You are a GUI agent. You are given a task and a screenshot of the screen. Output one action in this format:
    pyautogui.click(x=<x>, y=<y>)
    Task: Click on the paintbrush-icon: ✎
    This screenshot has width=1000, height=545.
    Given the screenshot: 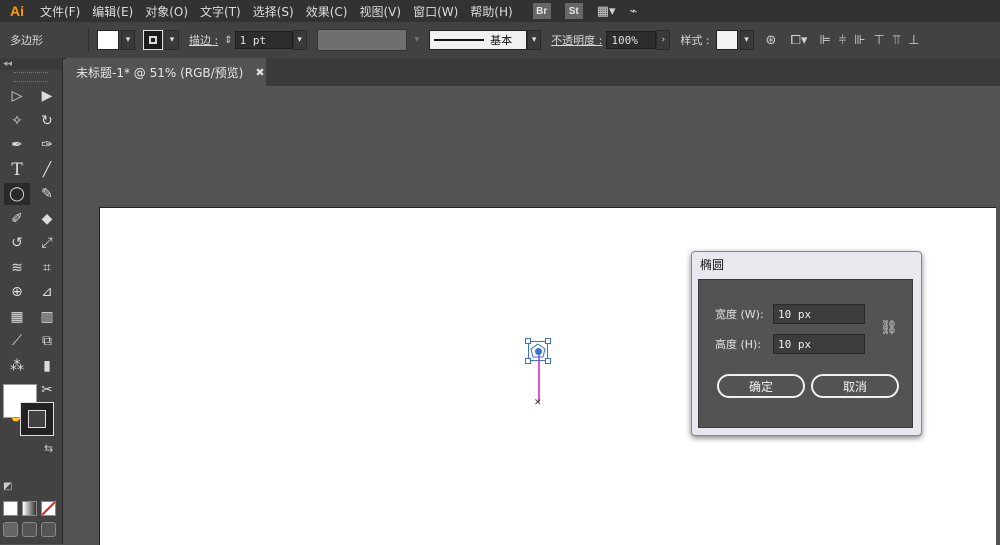 What is the action you would take?
    pyautogui.click(x=47, y=194)
    